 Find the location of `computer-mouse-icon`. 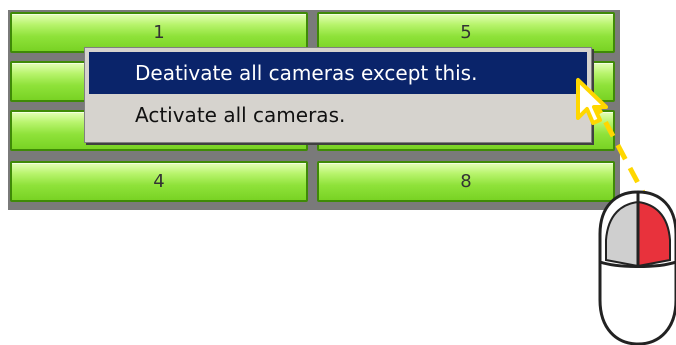

computer-mouse-icon is located at coordinates (637, 267).